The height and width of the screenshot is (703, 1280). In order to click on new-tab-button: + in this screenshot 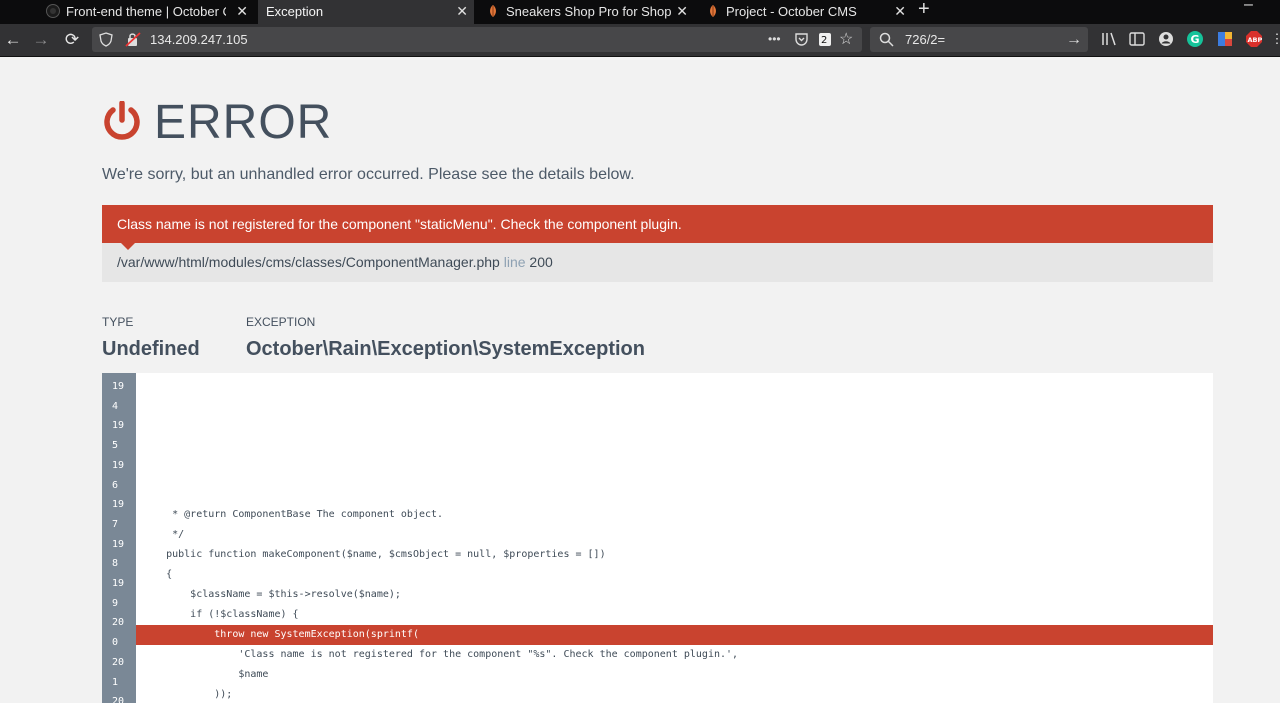, I will do `click(924, 10)`.